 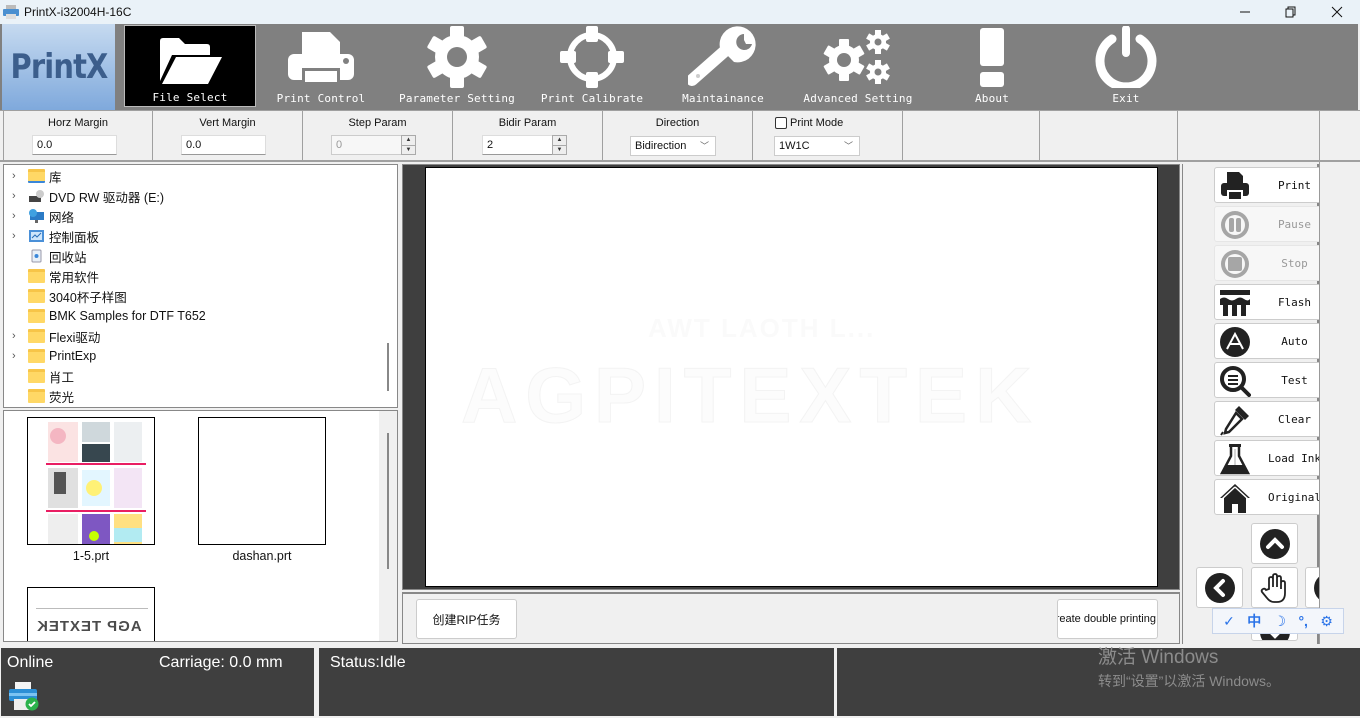 I want to click on clear-button: Clear, so click(x=1274, y=419).